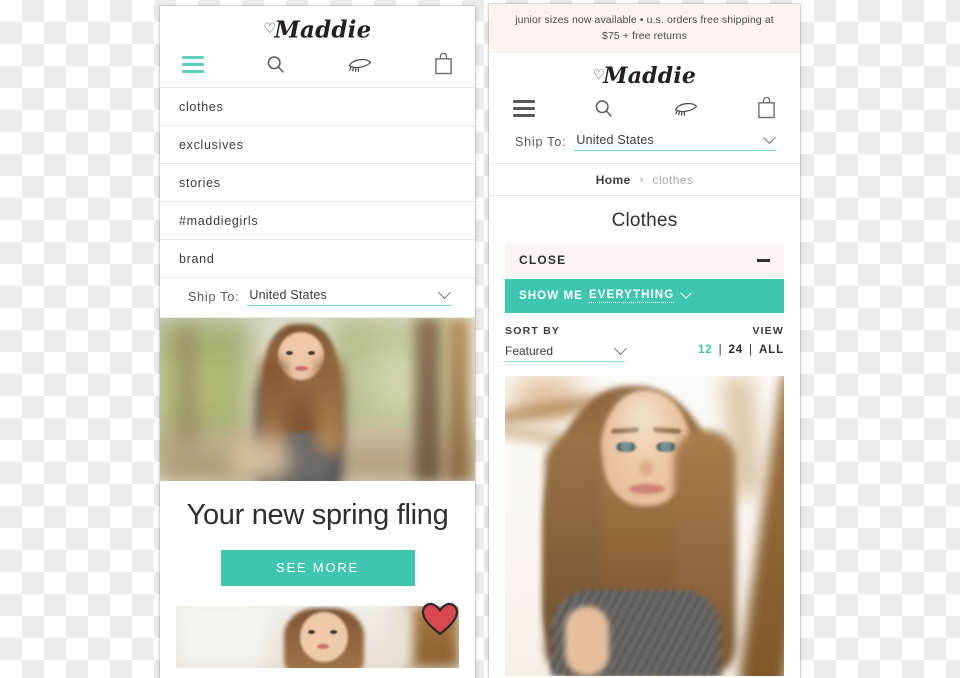  Describe the element at coordinates (317, 400) in the screenshot. I see `hero-photo` at that location.